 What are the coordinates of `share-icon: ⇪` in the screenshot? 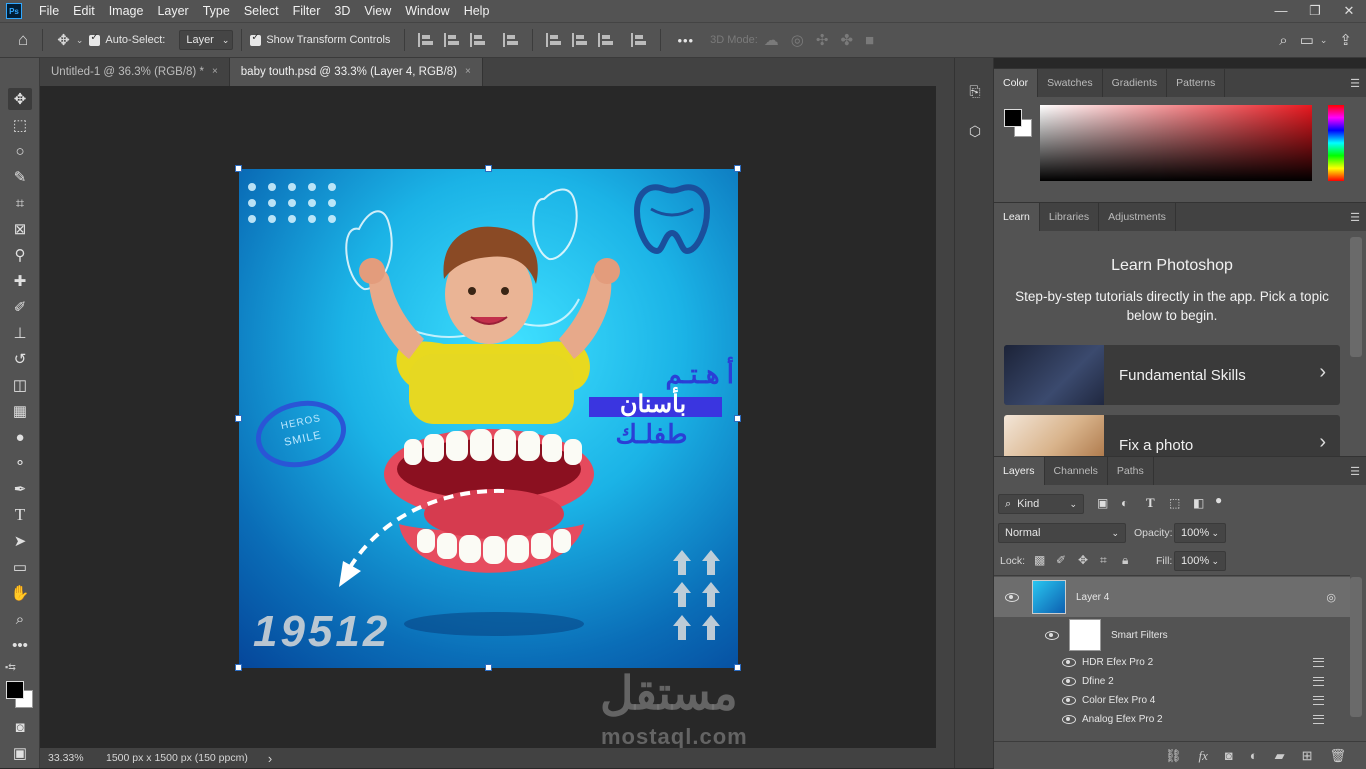 It's located at (1345, 40).